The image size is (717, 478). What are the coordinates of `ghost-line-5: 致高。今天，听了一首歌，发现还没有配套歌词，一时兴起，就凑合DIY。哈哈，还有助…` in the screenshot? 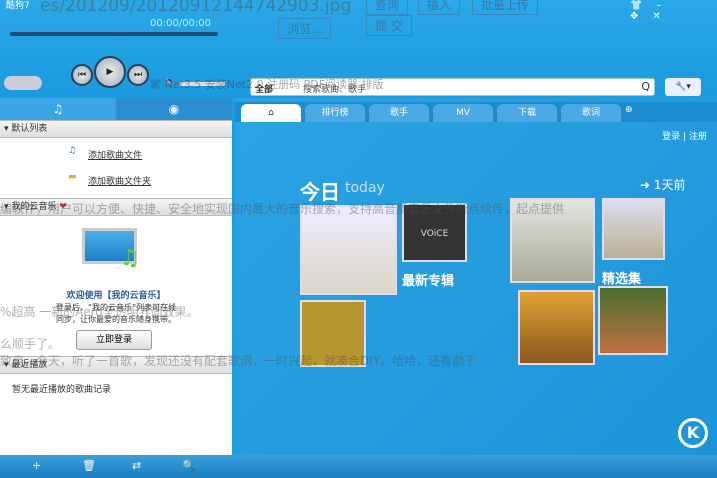 It's located at (238, 361).